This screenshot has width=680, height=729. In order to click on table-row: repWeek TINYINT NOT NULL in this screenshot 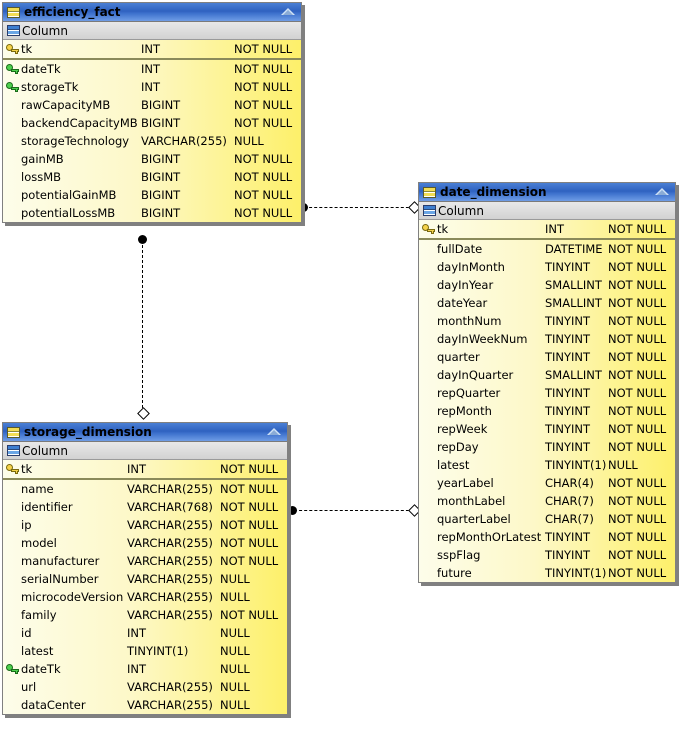, I will do `click(547, 429)`.